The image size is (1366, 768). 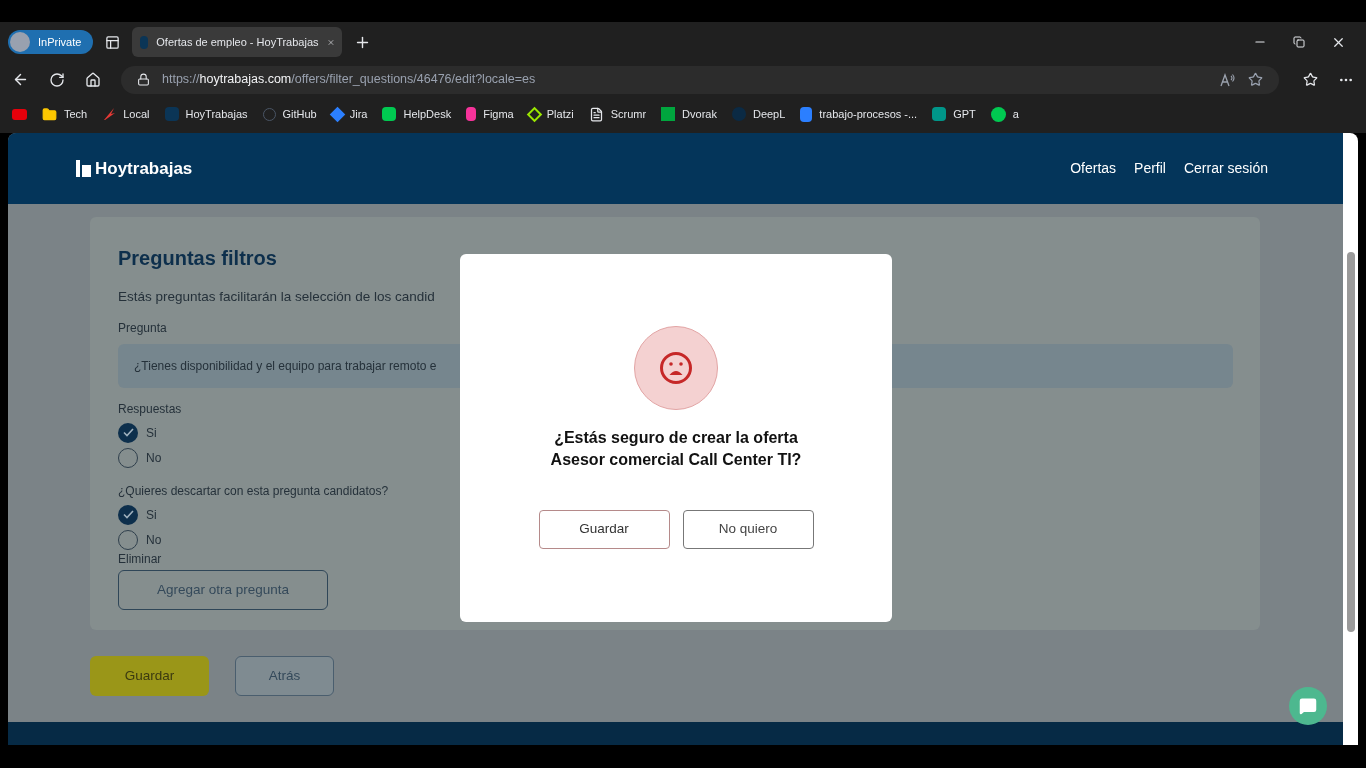 I want to click on favorites-icon, so click(x=1310, y=79).